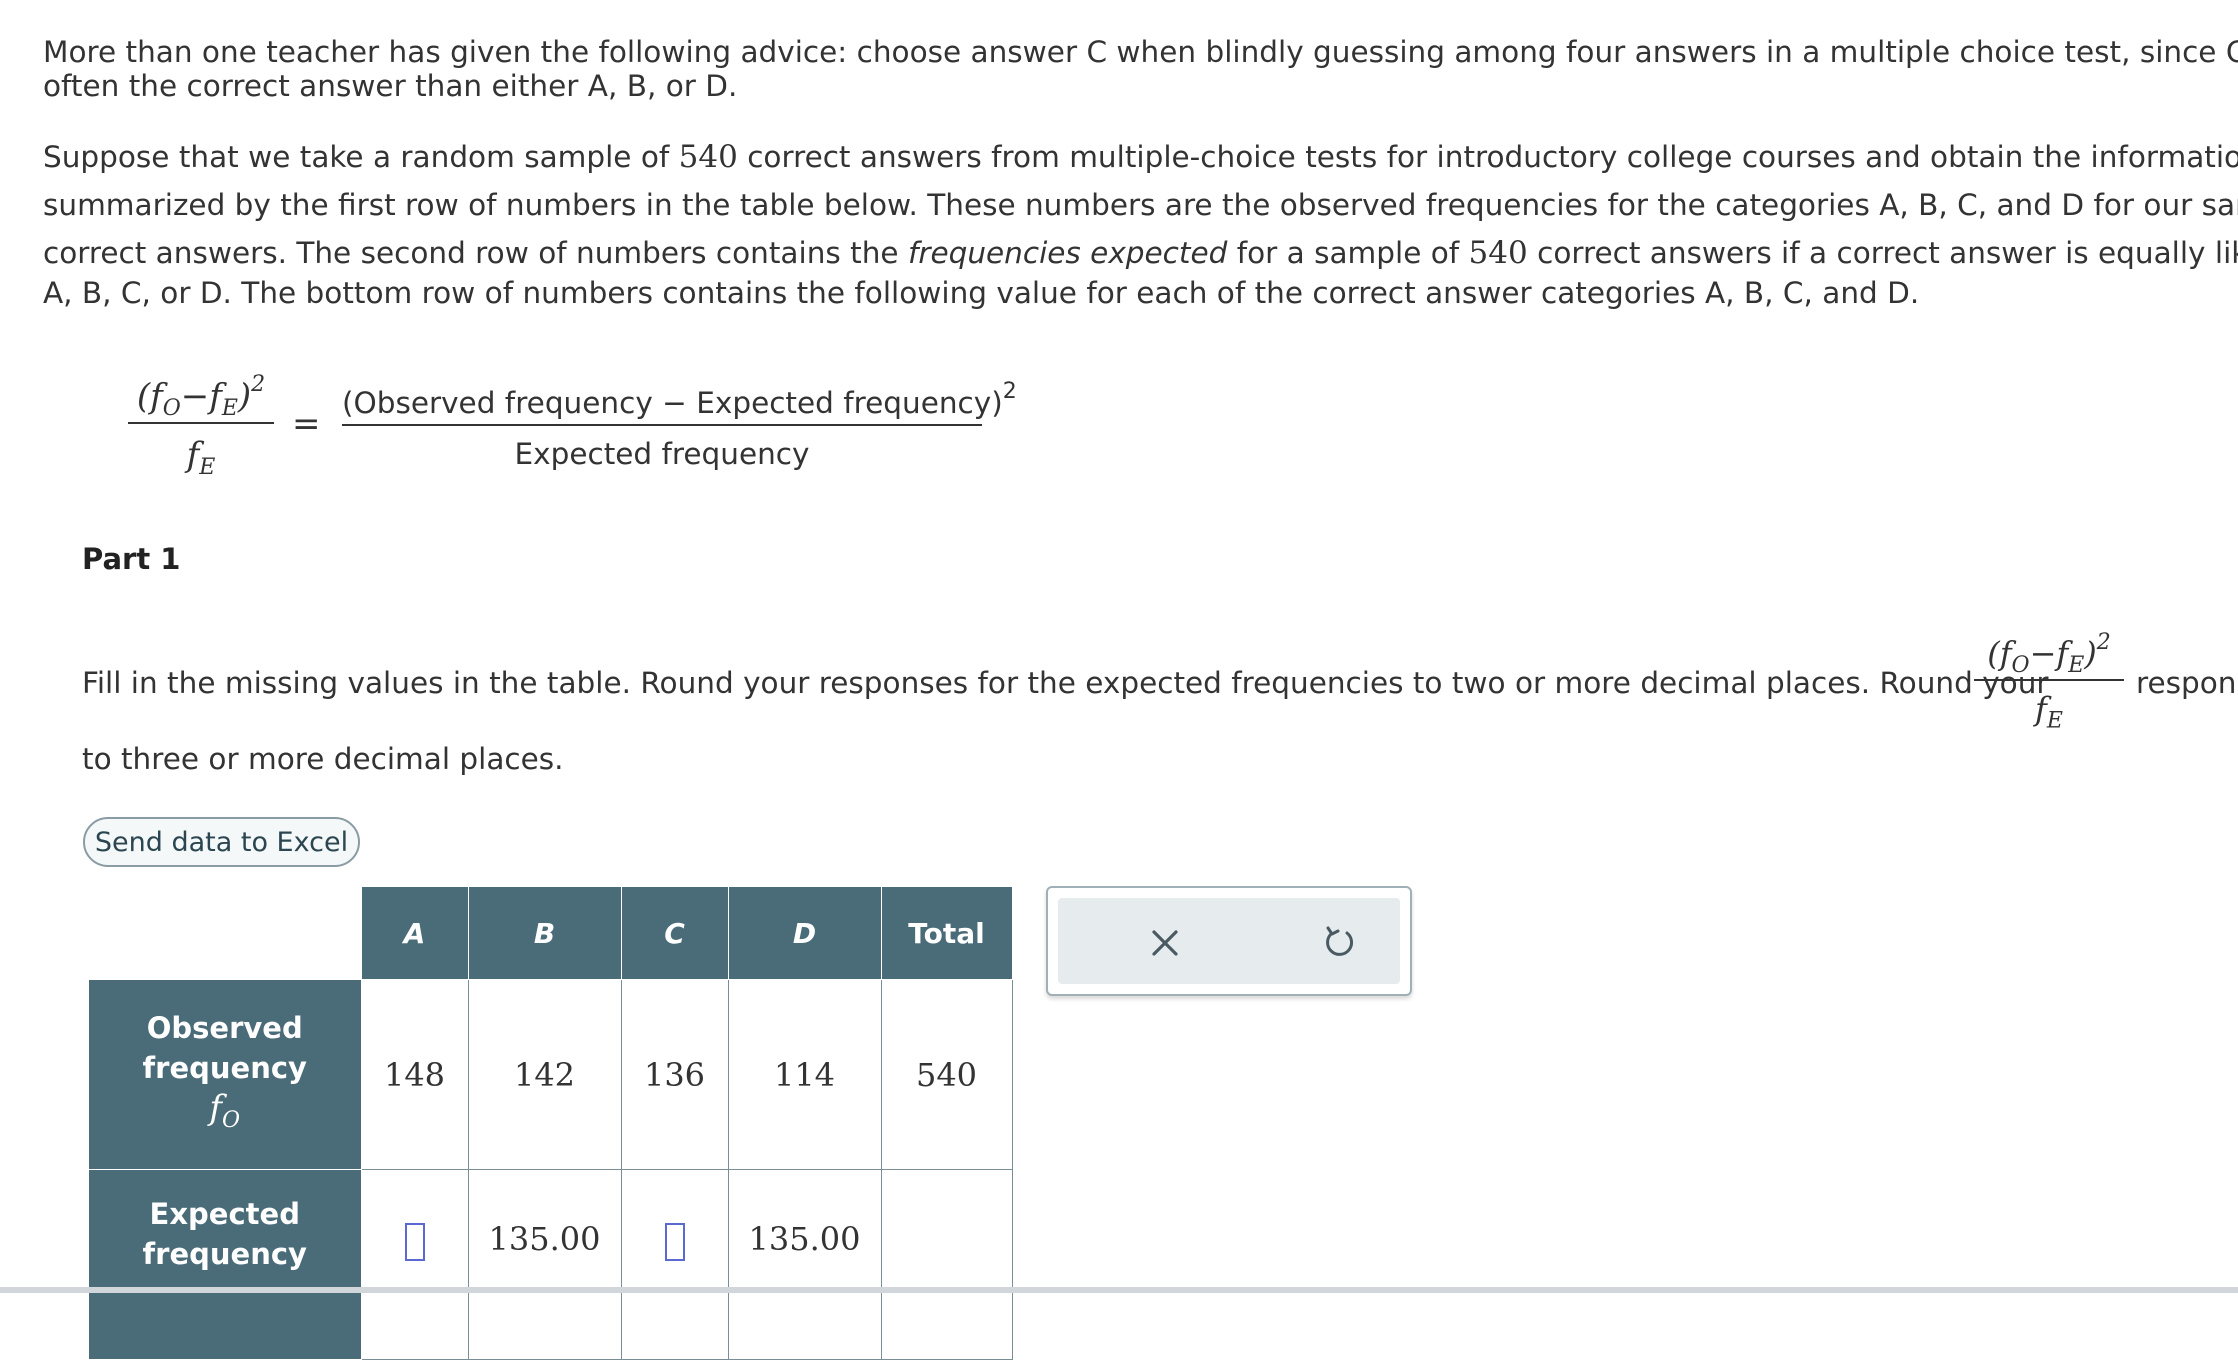 This screenshot has width=2238, height=1360. I want to click on column-header-total: Total, so click(946, 933).